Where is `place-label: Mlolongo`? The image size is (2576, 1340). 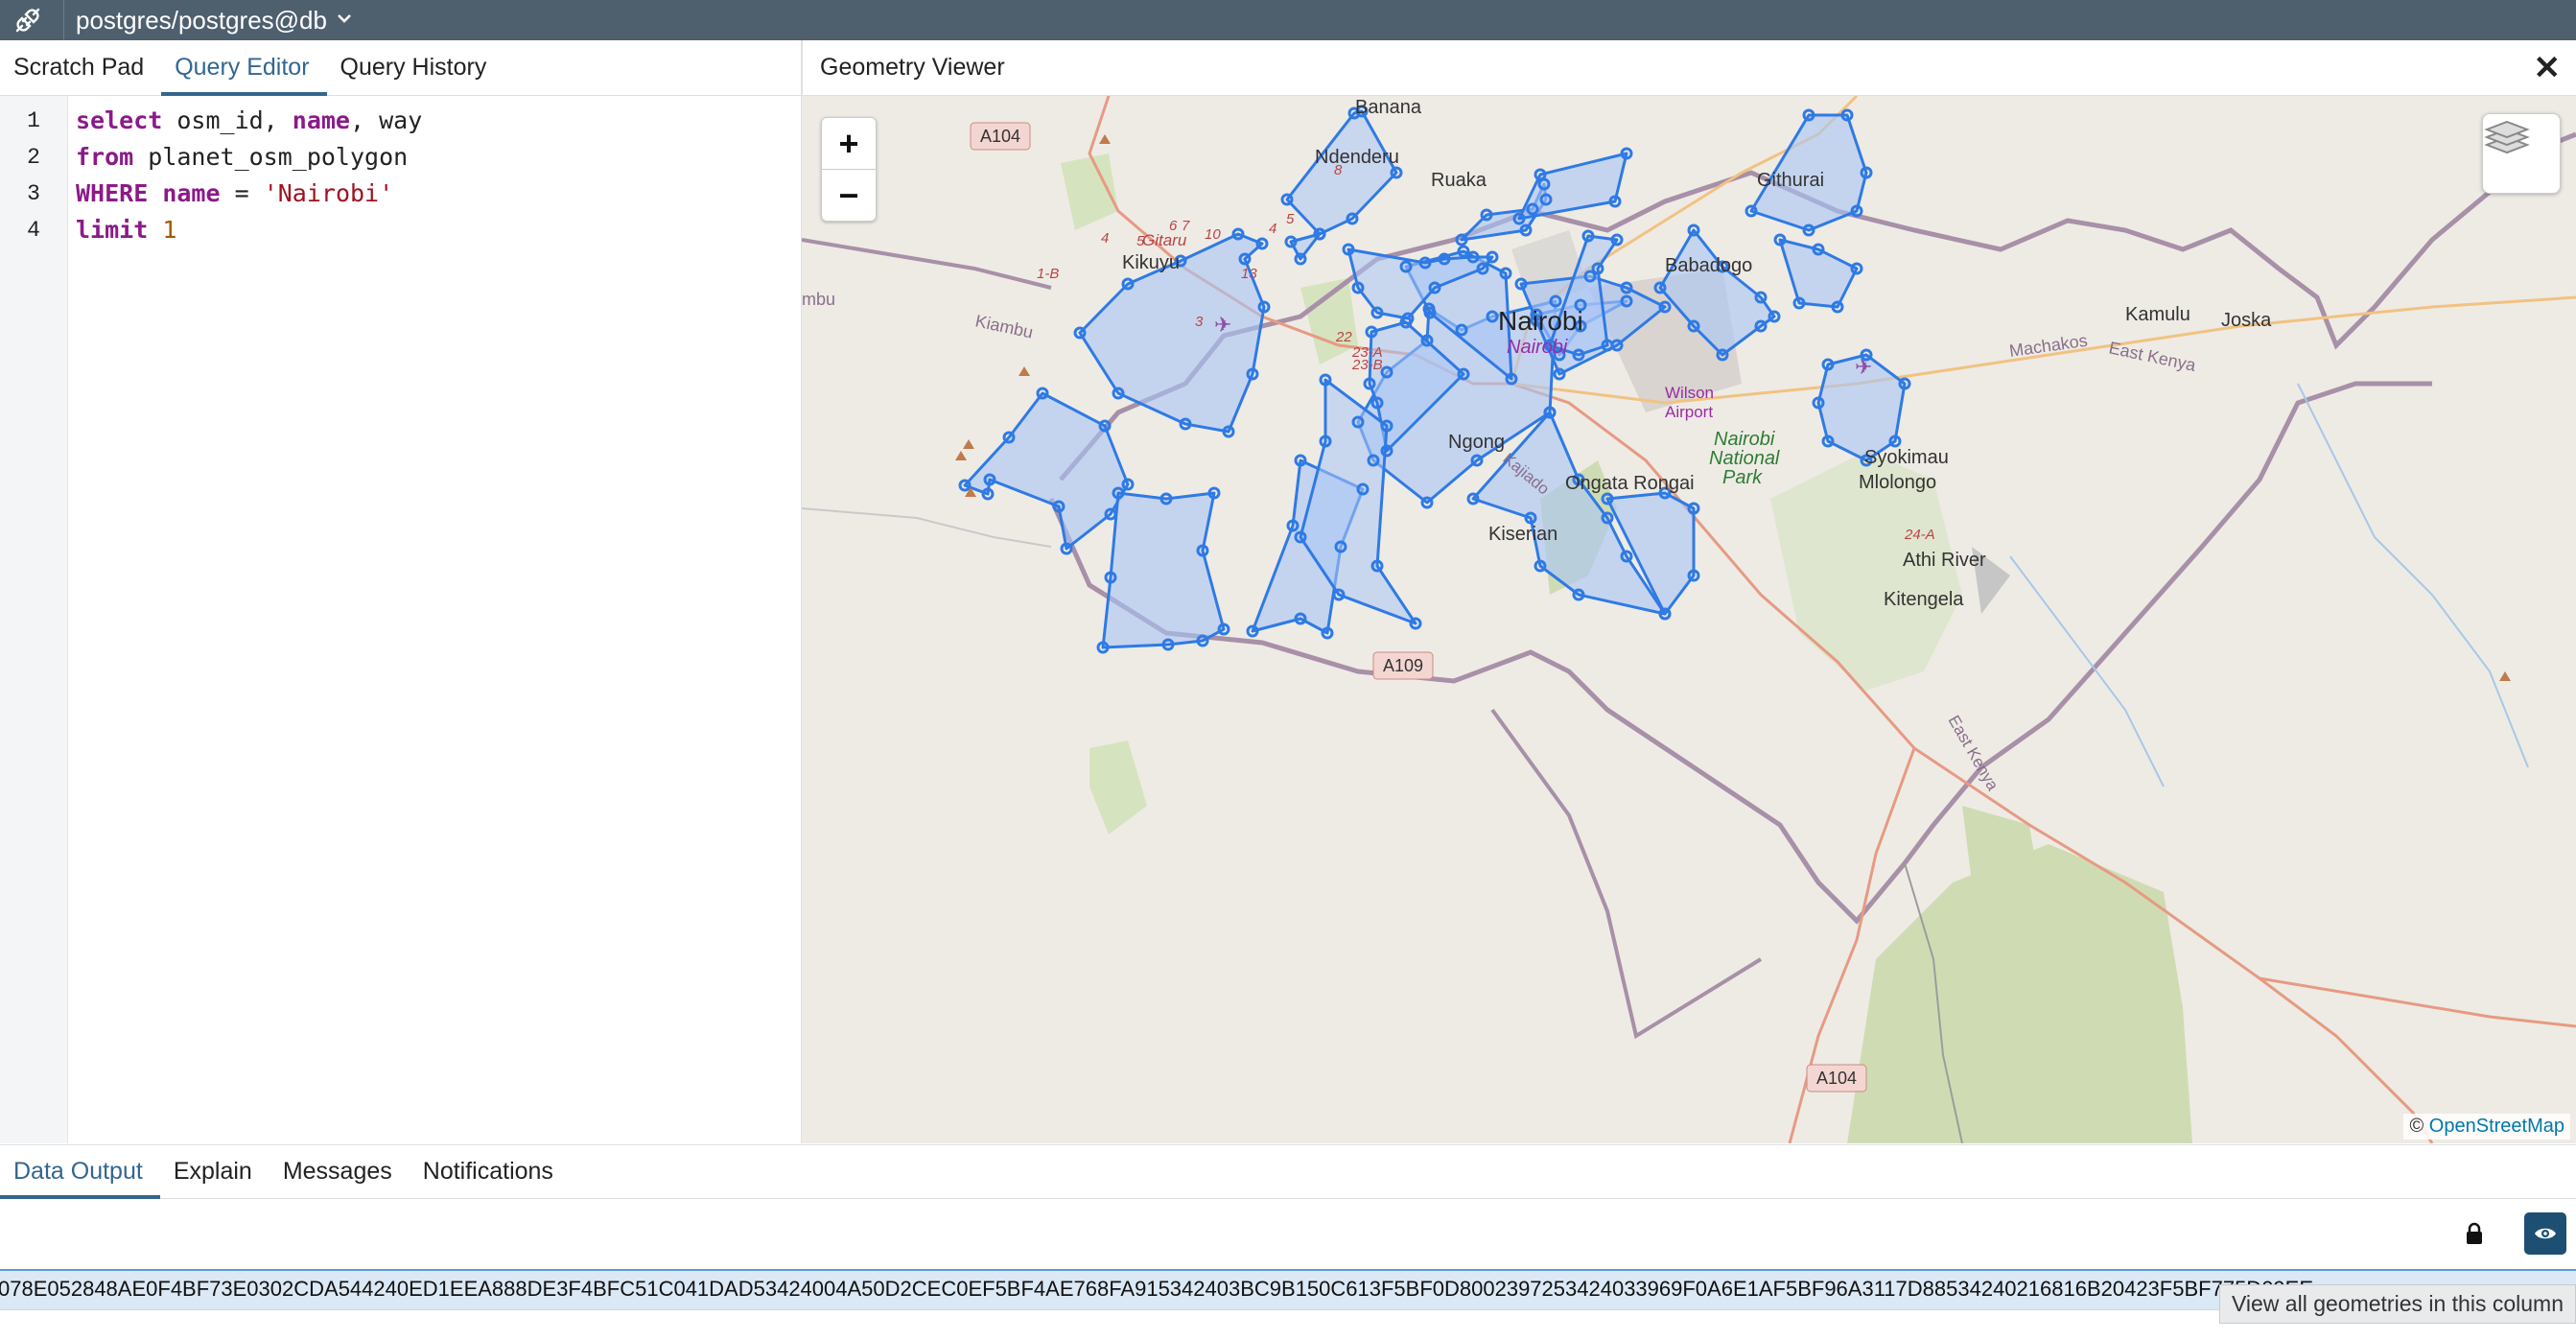 place-label: Mlolongo is located at coordinates (1897, 482).